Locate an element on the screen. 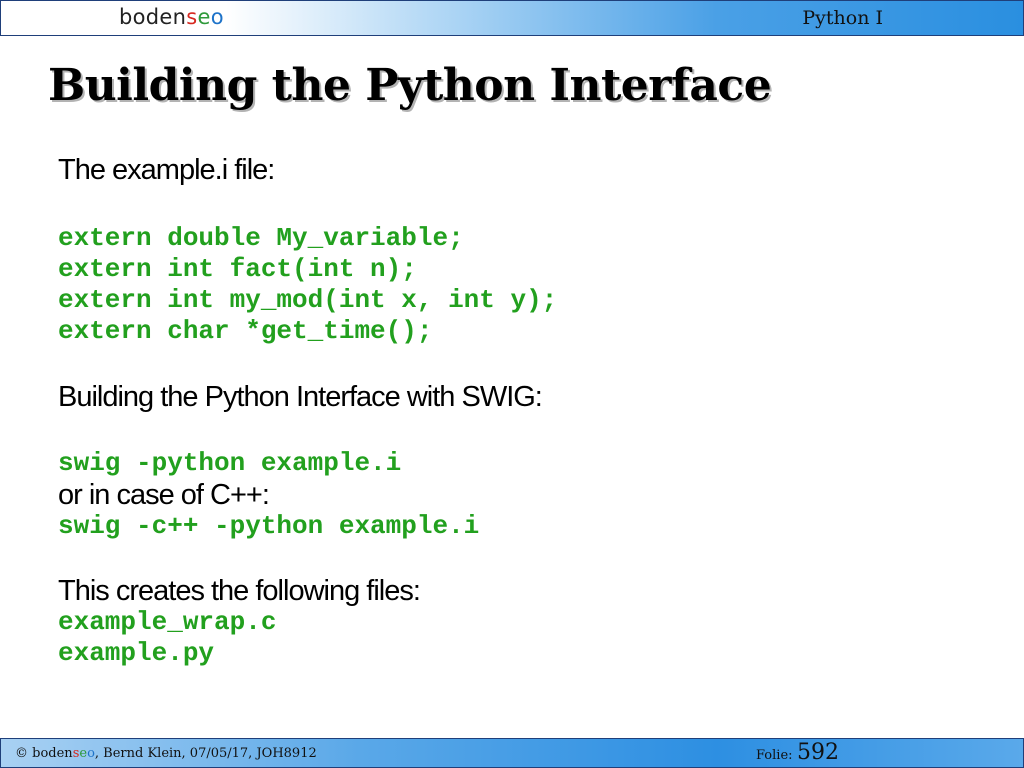  code-line: extern double My_variable; is located at coordinates (261, 238).